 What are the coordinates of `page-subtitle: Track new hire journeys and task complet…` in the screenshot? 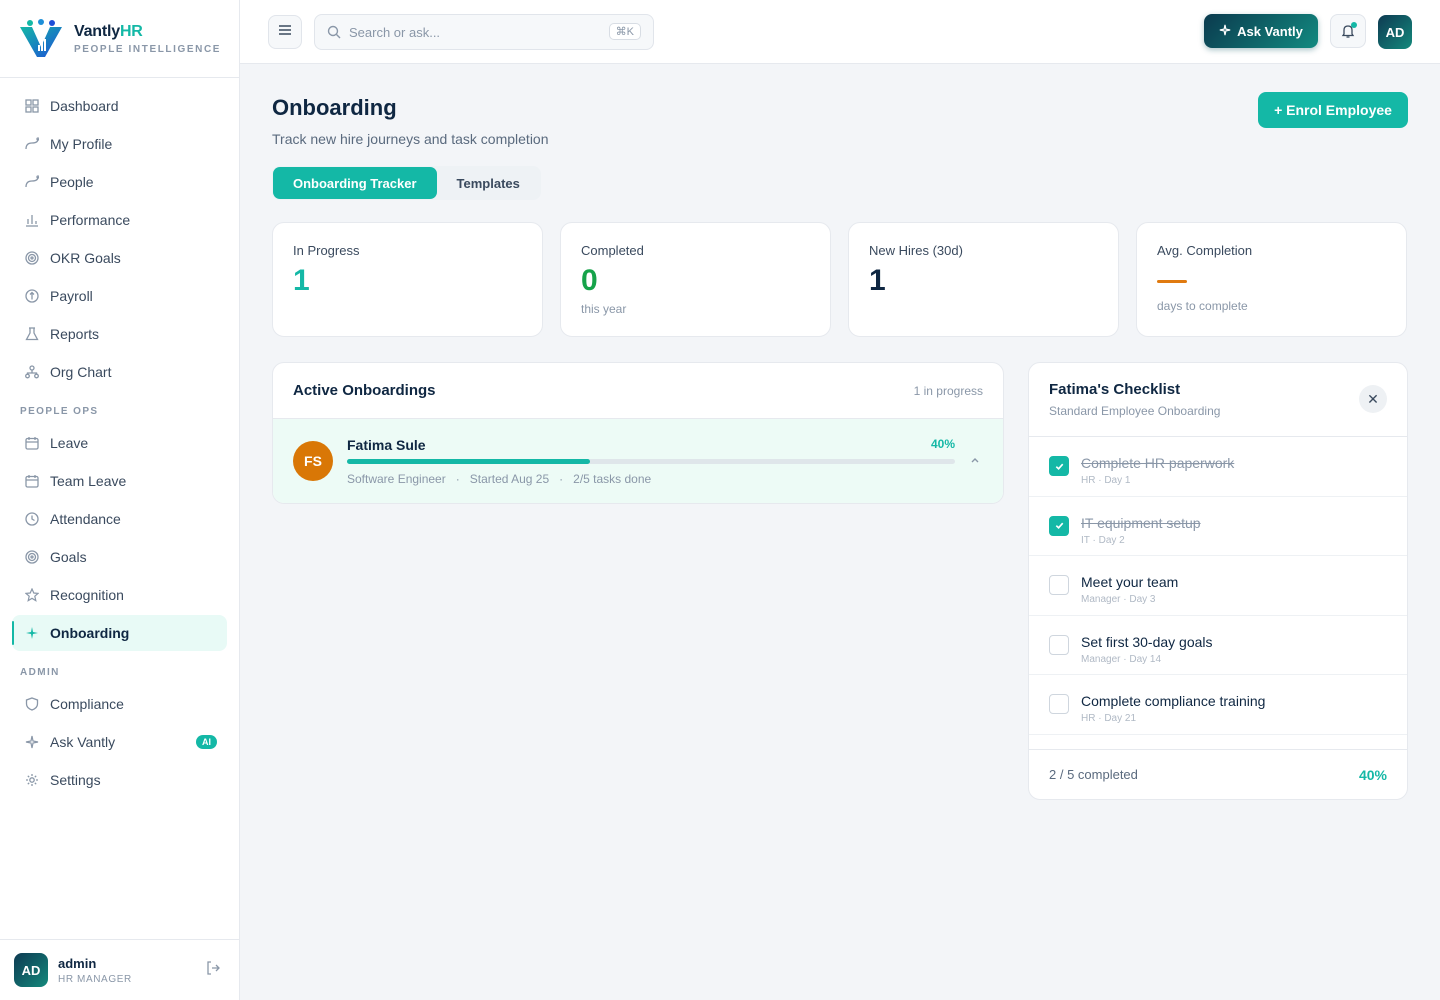 It's located at (410, 139).